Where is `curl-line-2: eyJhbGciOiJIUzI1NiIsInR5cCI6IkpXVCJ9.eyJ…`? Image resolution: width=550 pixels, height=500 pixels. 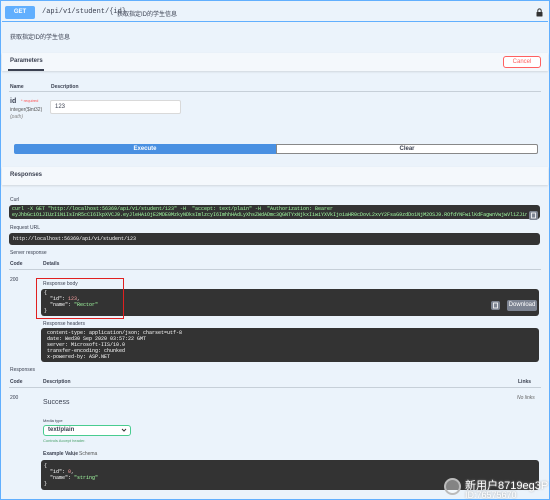
curl-line-2: eyJhbGciOiJIUzI1NiIsInR5cCI6IkpXVCJ9.eyJ… is located at coordinates (269, 215).